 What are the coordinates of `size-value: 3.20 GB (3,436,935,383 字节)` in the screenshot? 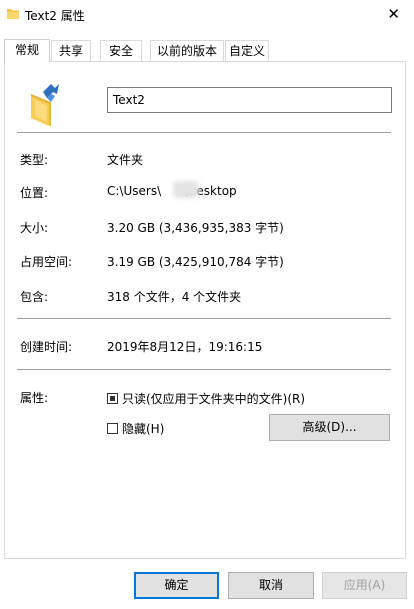 It's located at (195, 228).